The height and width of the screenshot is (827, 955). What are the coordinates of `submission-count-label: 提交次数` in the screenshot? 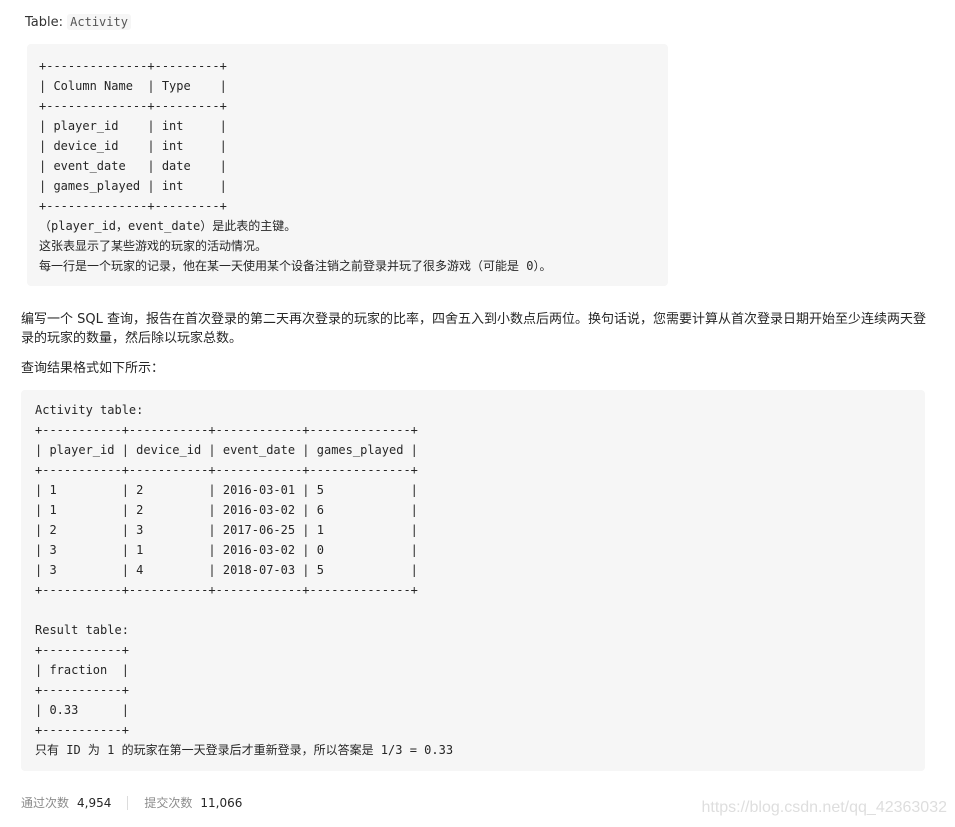 It's located at (168, 803).